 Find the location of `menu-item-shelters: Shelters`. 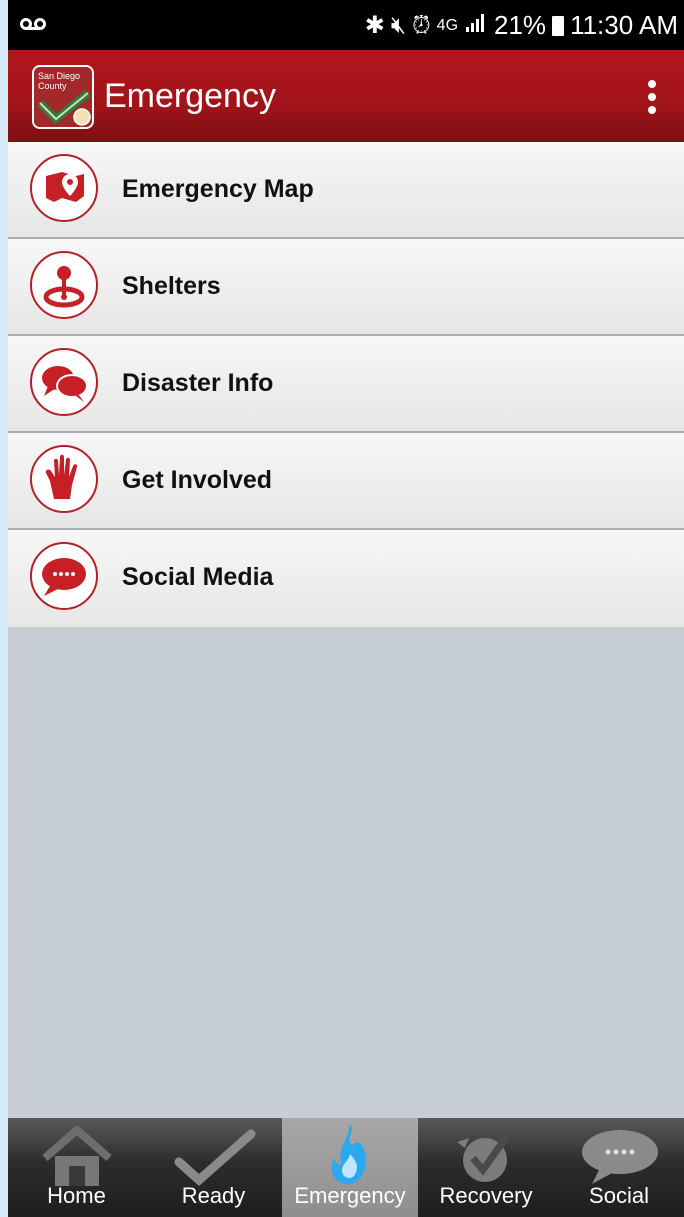

menu-item-shelters: Shelters is located at coordinates (346, 287).